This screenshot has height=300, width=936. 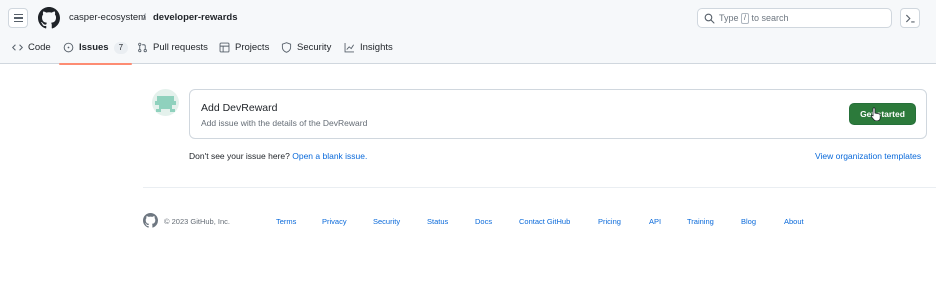 I want to click on open-blank-issue-link: Open a blank issue., so click(x=329, y=156).